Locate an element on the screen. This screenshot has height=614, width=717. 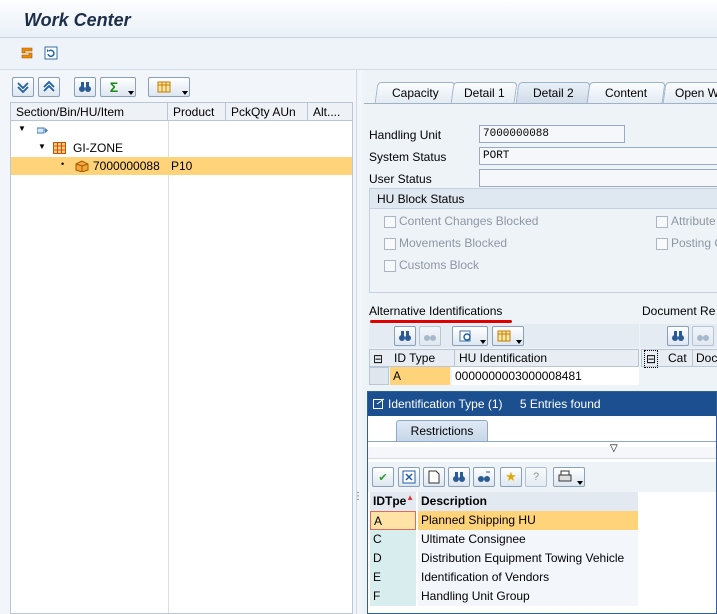
cancel-button is located at coordinates (409, 477).